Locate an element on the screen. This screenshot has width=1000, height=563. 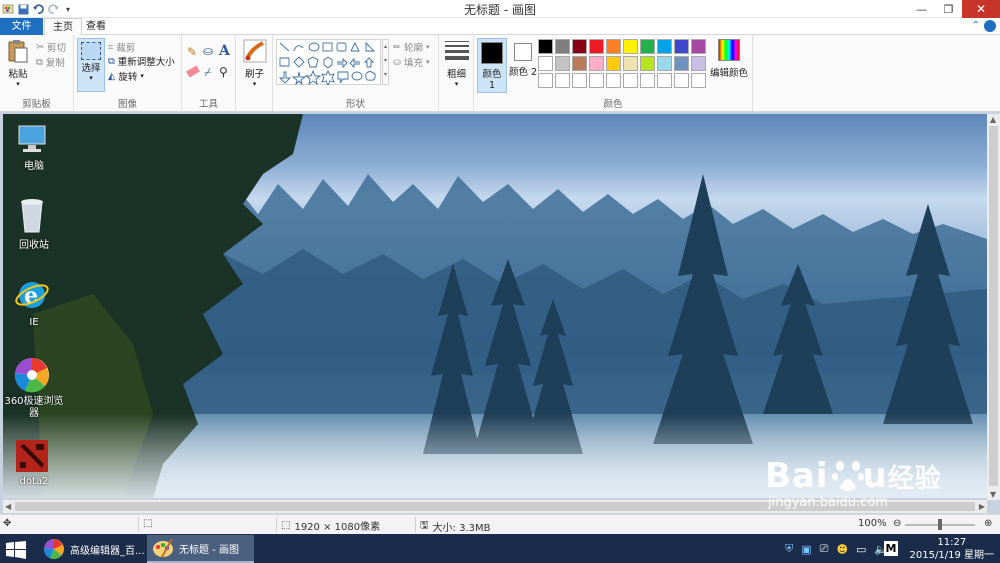
tab-file: 文件 is located at coordinates (21, 26).